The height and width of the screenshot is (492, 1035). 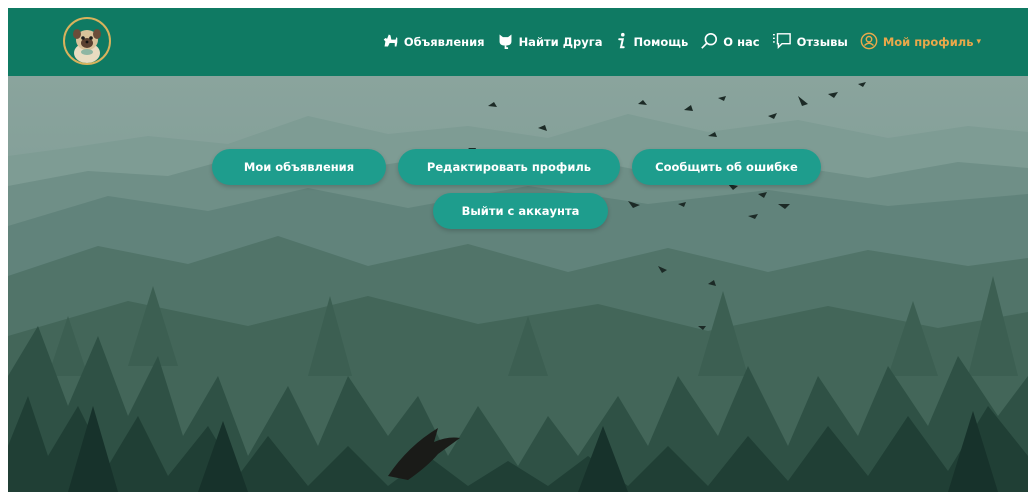 I want to click on profile-dropdown: Мой профиль ▾, so click(x=920, y=42).